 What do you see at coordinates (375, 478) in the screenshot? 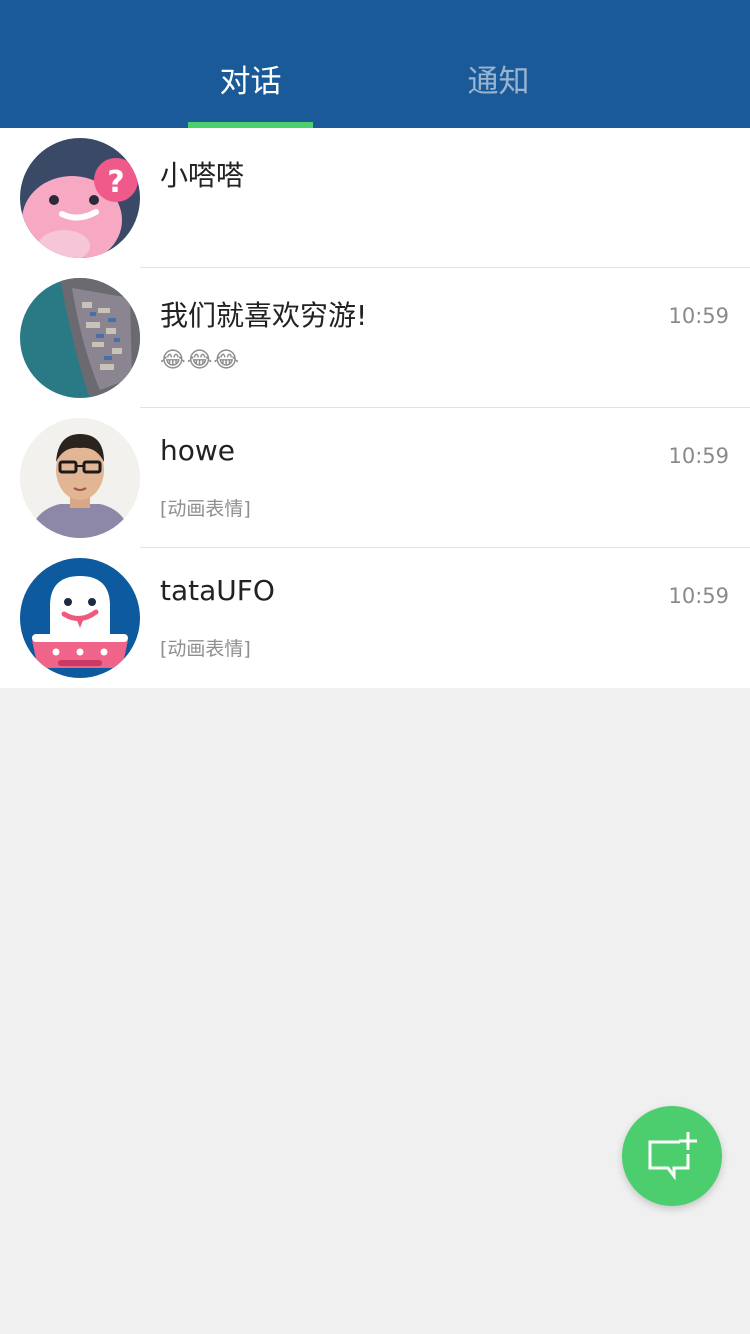
I see `conversation-row: howe 10:59 [动画表情]` at bounding box center [375, 478].